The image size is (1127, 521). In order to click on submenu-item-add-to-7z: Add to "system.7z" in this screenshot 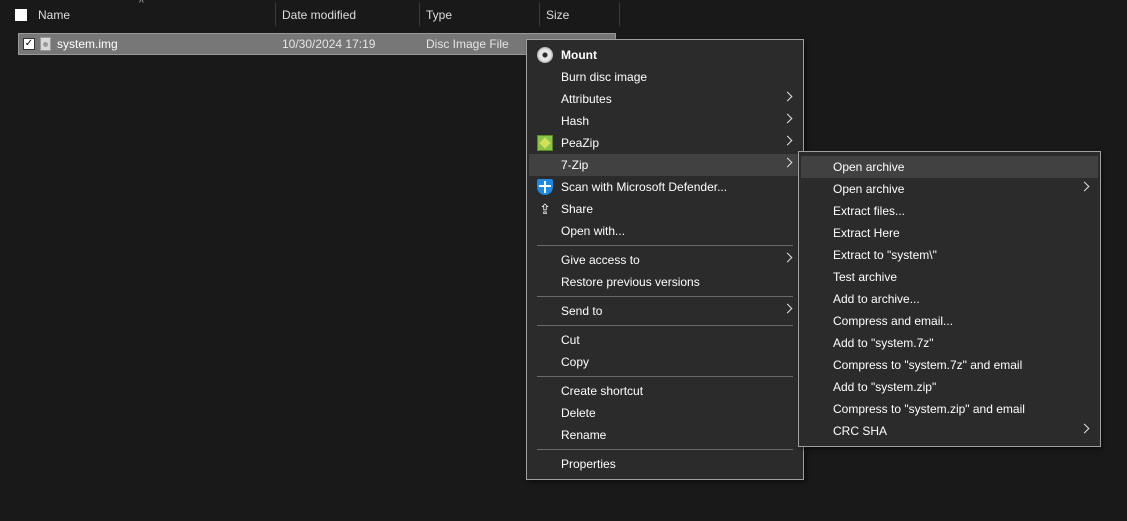, I will do `click(949, 343)`.